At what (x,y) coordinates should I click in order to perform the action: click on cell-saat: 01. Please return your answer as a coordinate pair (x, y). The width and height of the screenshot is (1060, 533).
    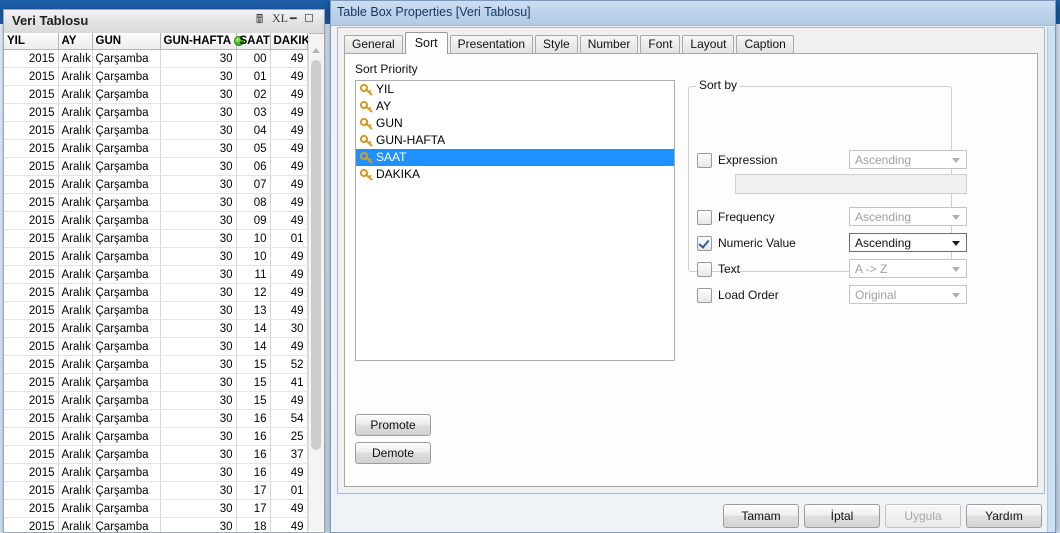
    Looking at the image, I should click on (253, 76).